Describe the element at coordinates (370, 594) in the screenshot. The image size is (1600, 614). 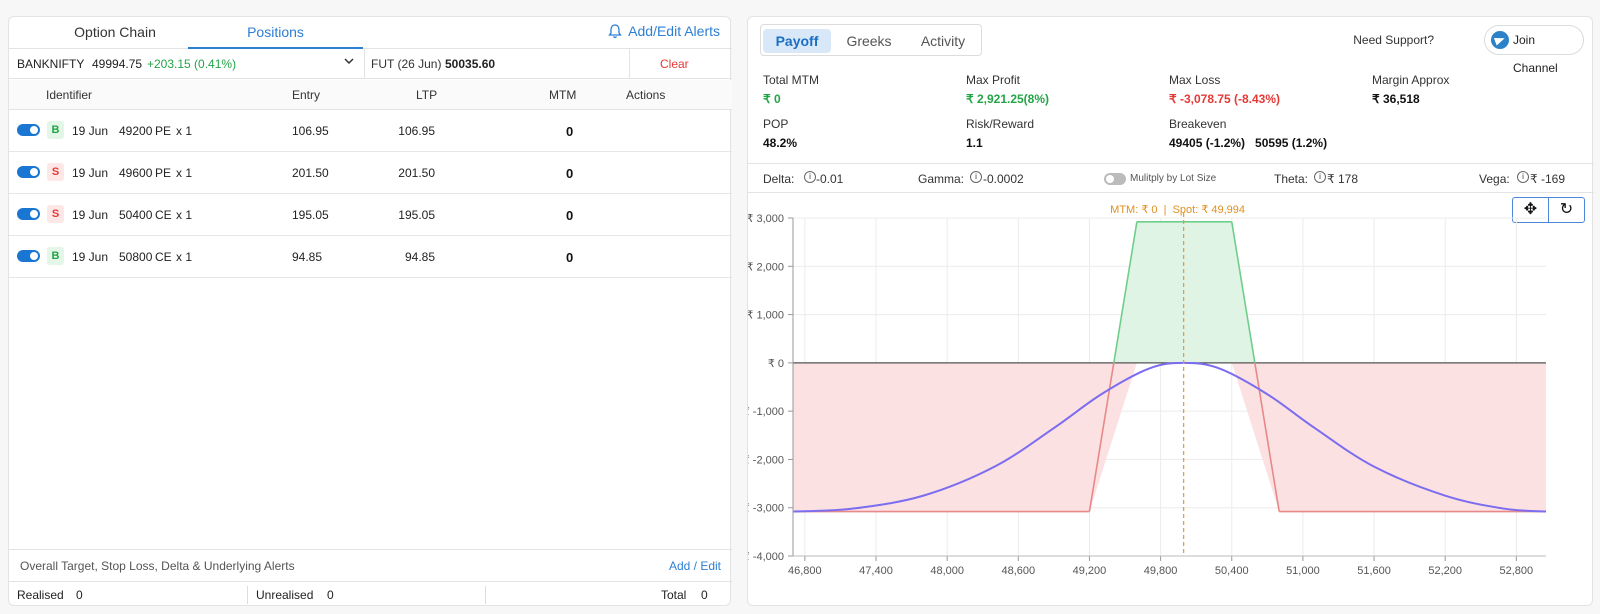
I see `pnl-summary: Realised 0 Unrealised 0 Total 0` at that location.